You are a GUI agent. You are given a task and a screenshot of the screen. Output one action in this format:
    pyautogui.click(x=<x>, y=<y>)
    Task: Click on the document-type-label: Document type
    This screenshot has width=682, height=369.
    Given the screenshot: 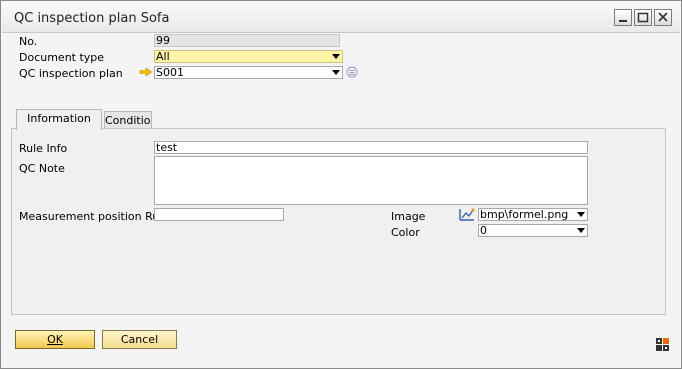 What is the action you would take?
    pyautogui.click(x=62, y=57)
    